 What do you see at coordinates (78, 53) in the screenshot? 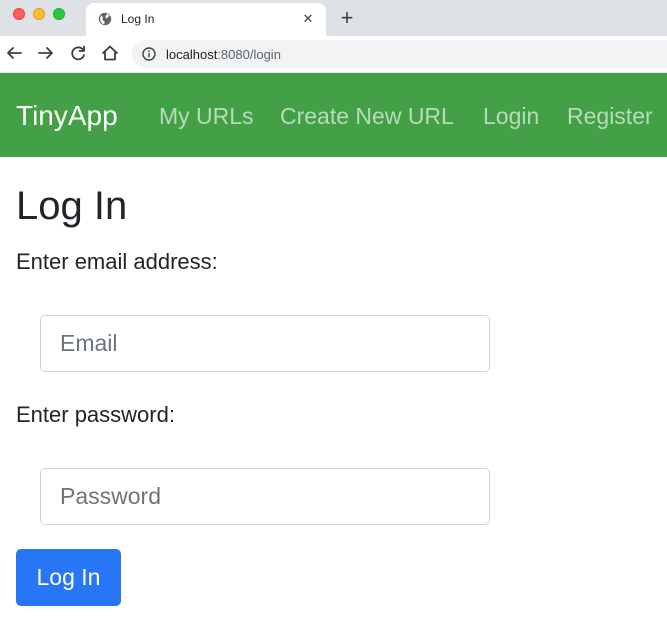
I see `reload-icon` at bounding box center [78, 53].